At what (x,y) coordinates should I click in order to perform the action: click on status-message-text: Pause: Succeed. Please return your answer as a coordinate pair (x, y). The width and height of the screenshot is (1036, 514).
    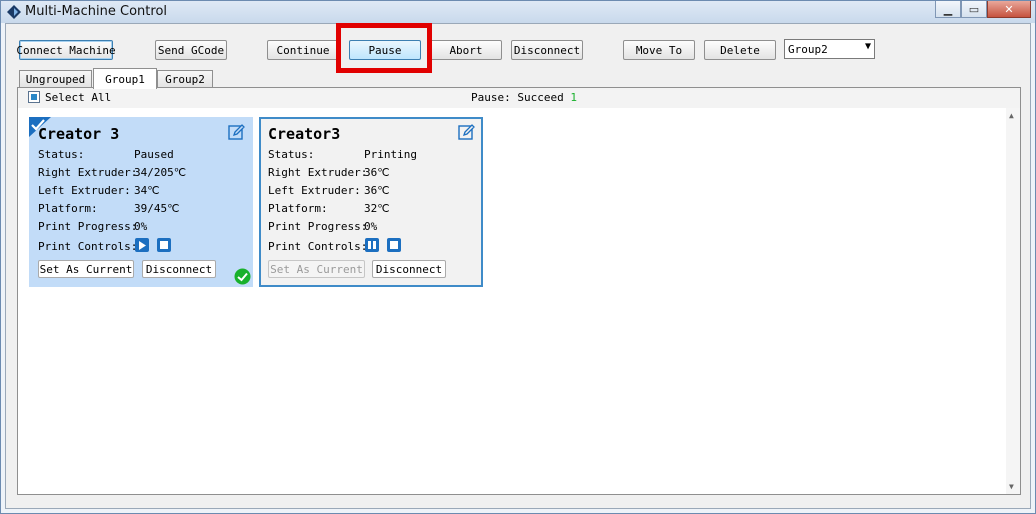
    Looking at the image, I should click on (517, 97).